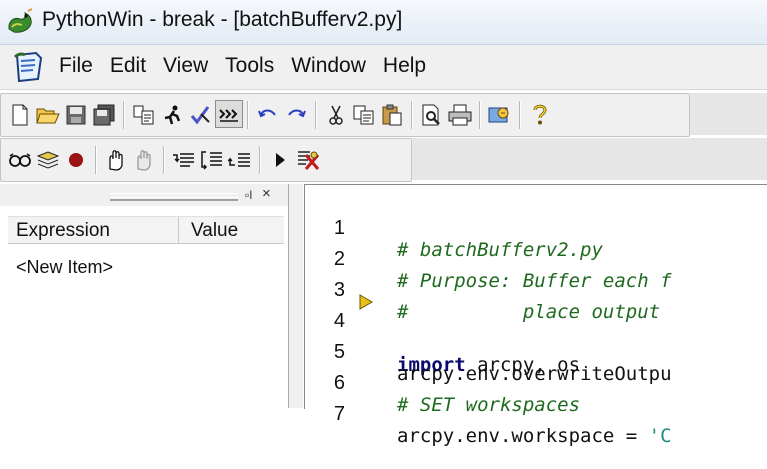  I want to click on stack-icon, so click(48, 160).